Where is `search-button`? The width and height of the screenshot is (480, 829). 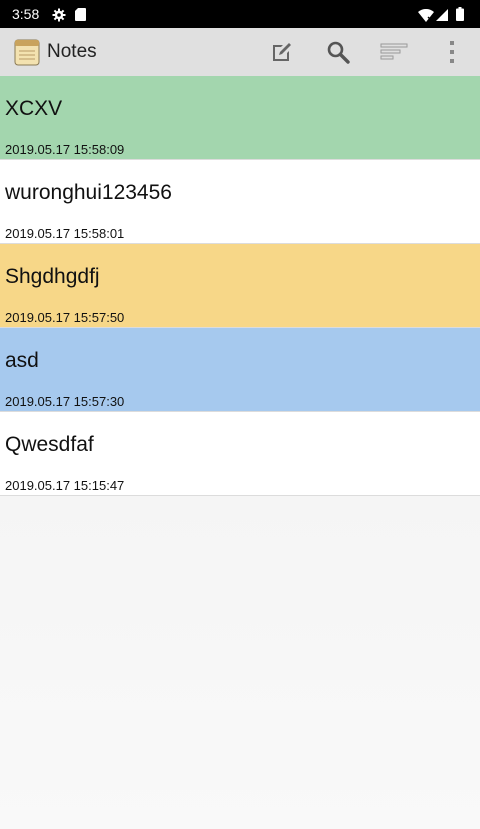 search-button is located at coordinates (338, 52).